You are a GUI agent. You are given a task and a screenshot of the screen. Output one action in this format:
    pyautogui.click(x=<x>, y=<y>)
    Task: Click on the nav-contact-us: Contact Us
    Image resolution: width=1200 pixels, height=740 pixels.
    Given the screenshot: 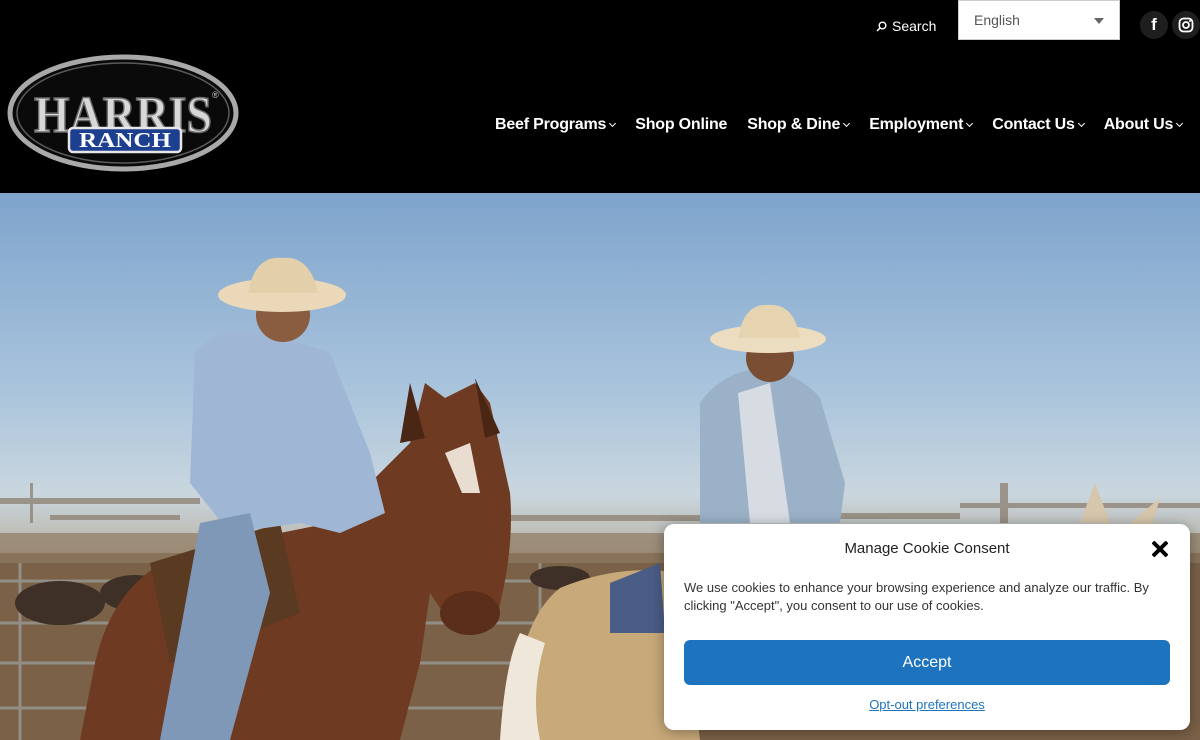 What is the action you would take?
    pyautogui.click(x=1038, y=125)
    